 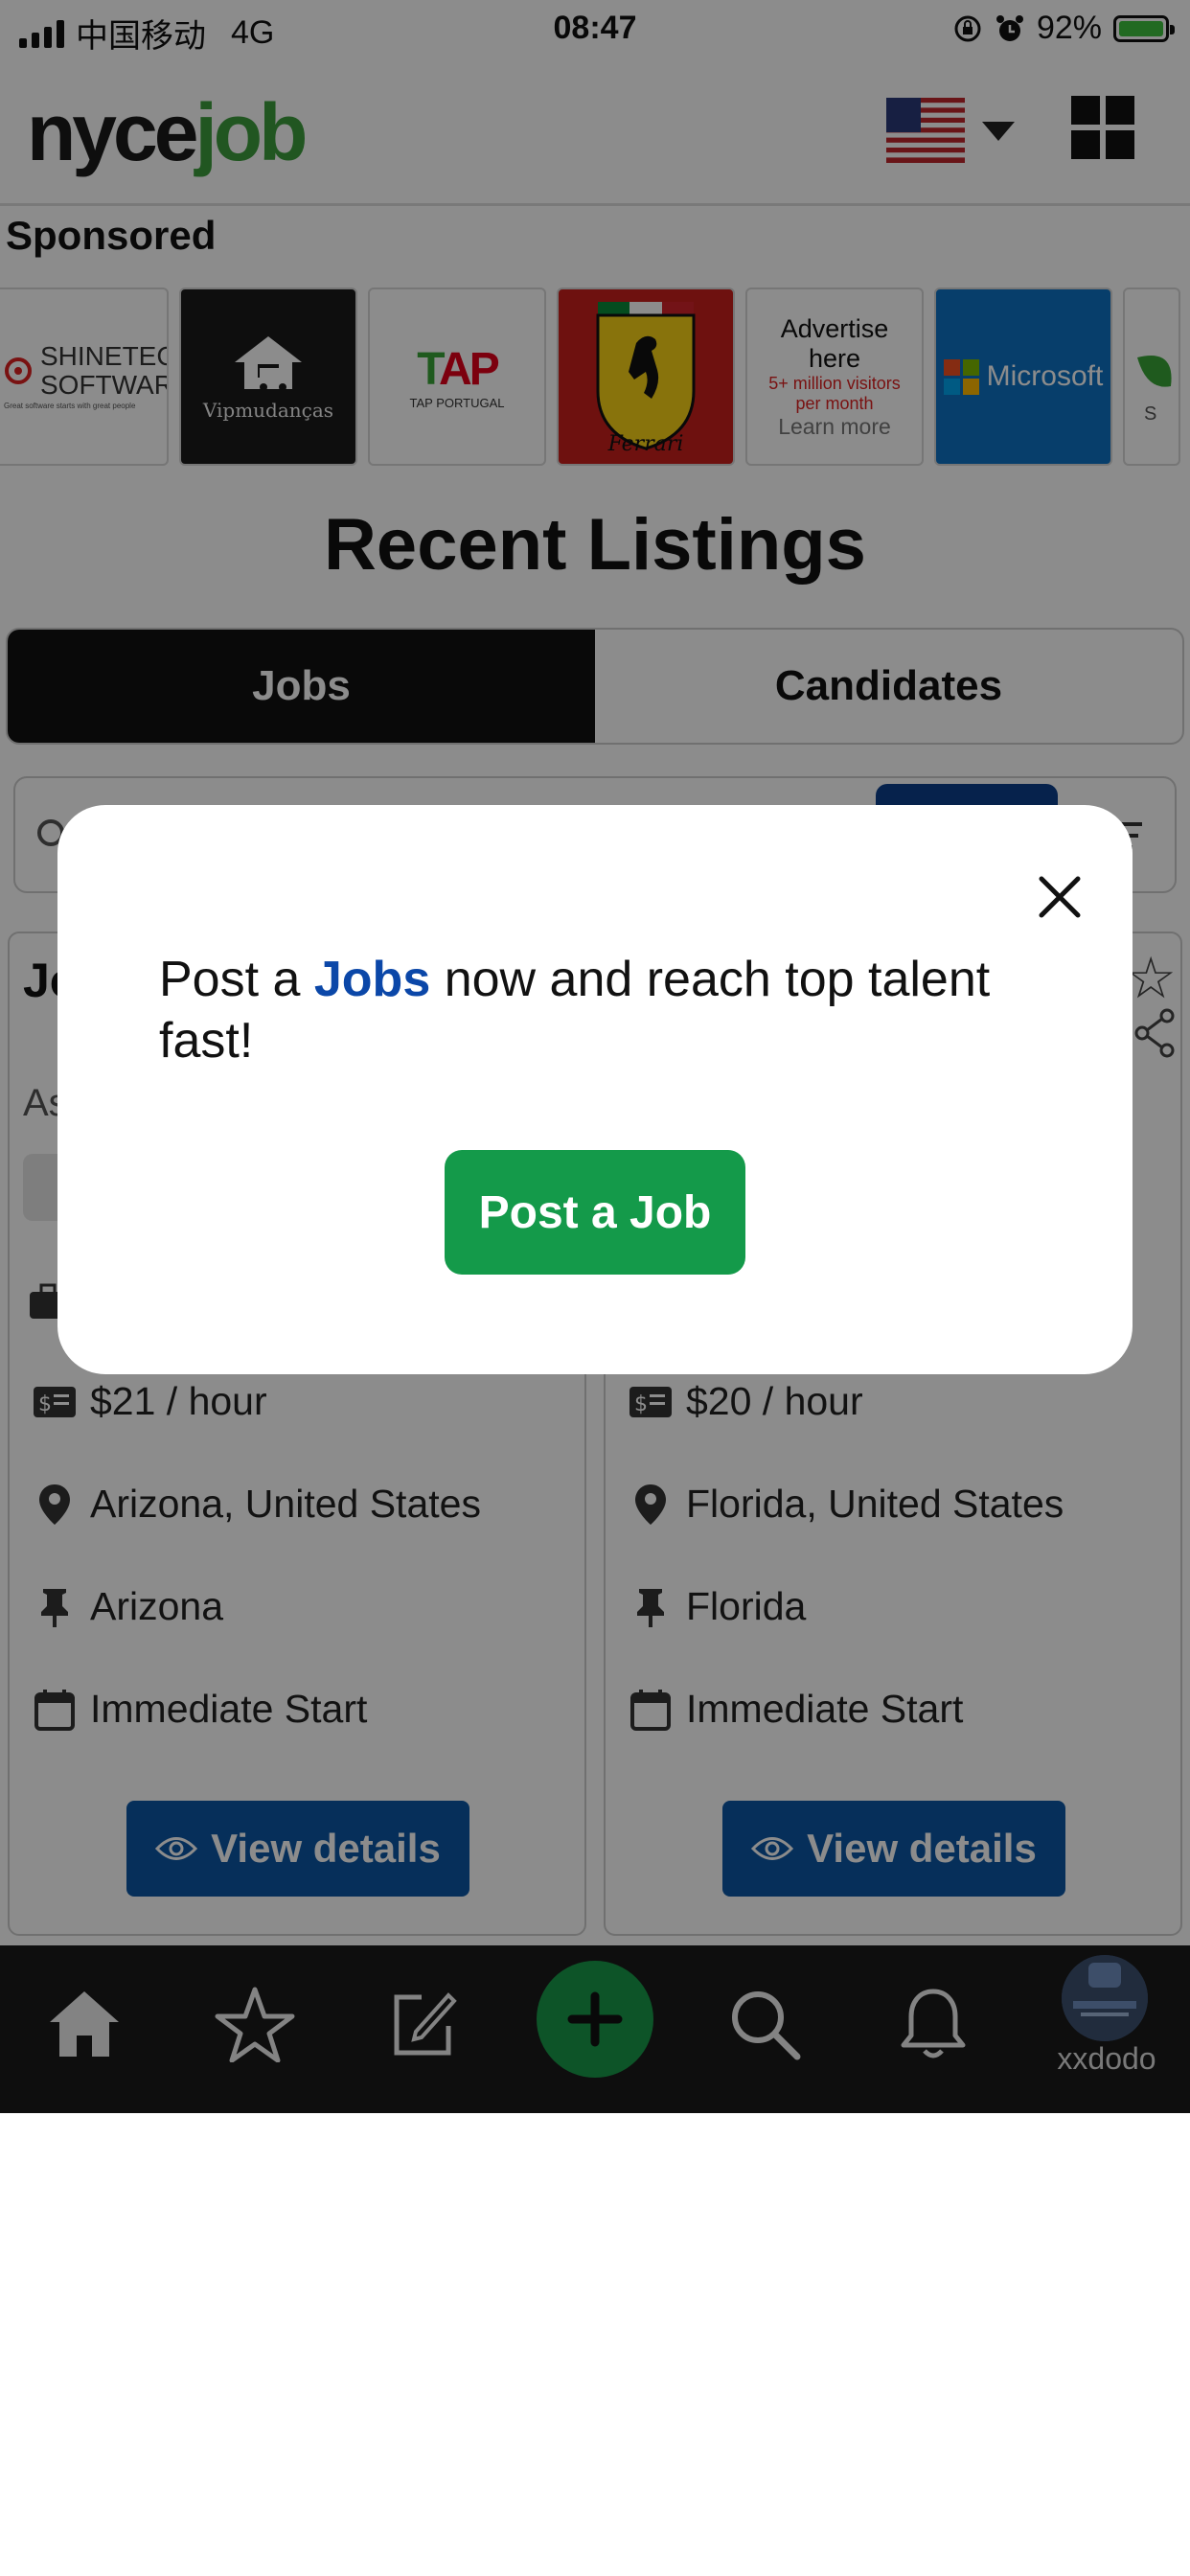 I want to click on close-icon, so click(x=1060, y=897).